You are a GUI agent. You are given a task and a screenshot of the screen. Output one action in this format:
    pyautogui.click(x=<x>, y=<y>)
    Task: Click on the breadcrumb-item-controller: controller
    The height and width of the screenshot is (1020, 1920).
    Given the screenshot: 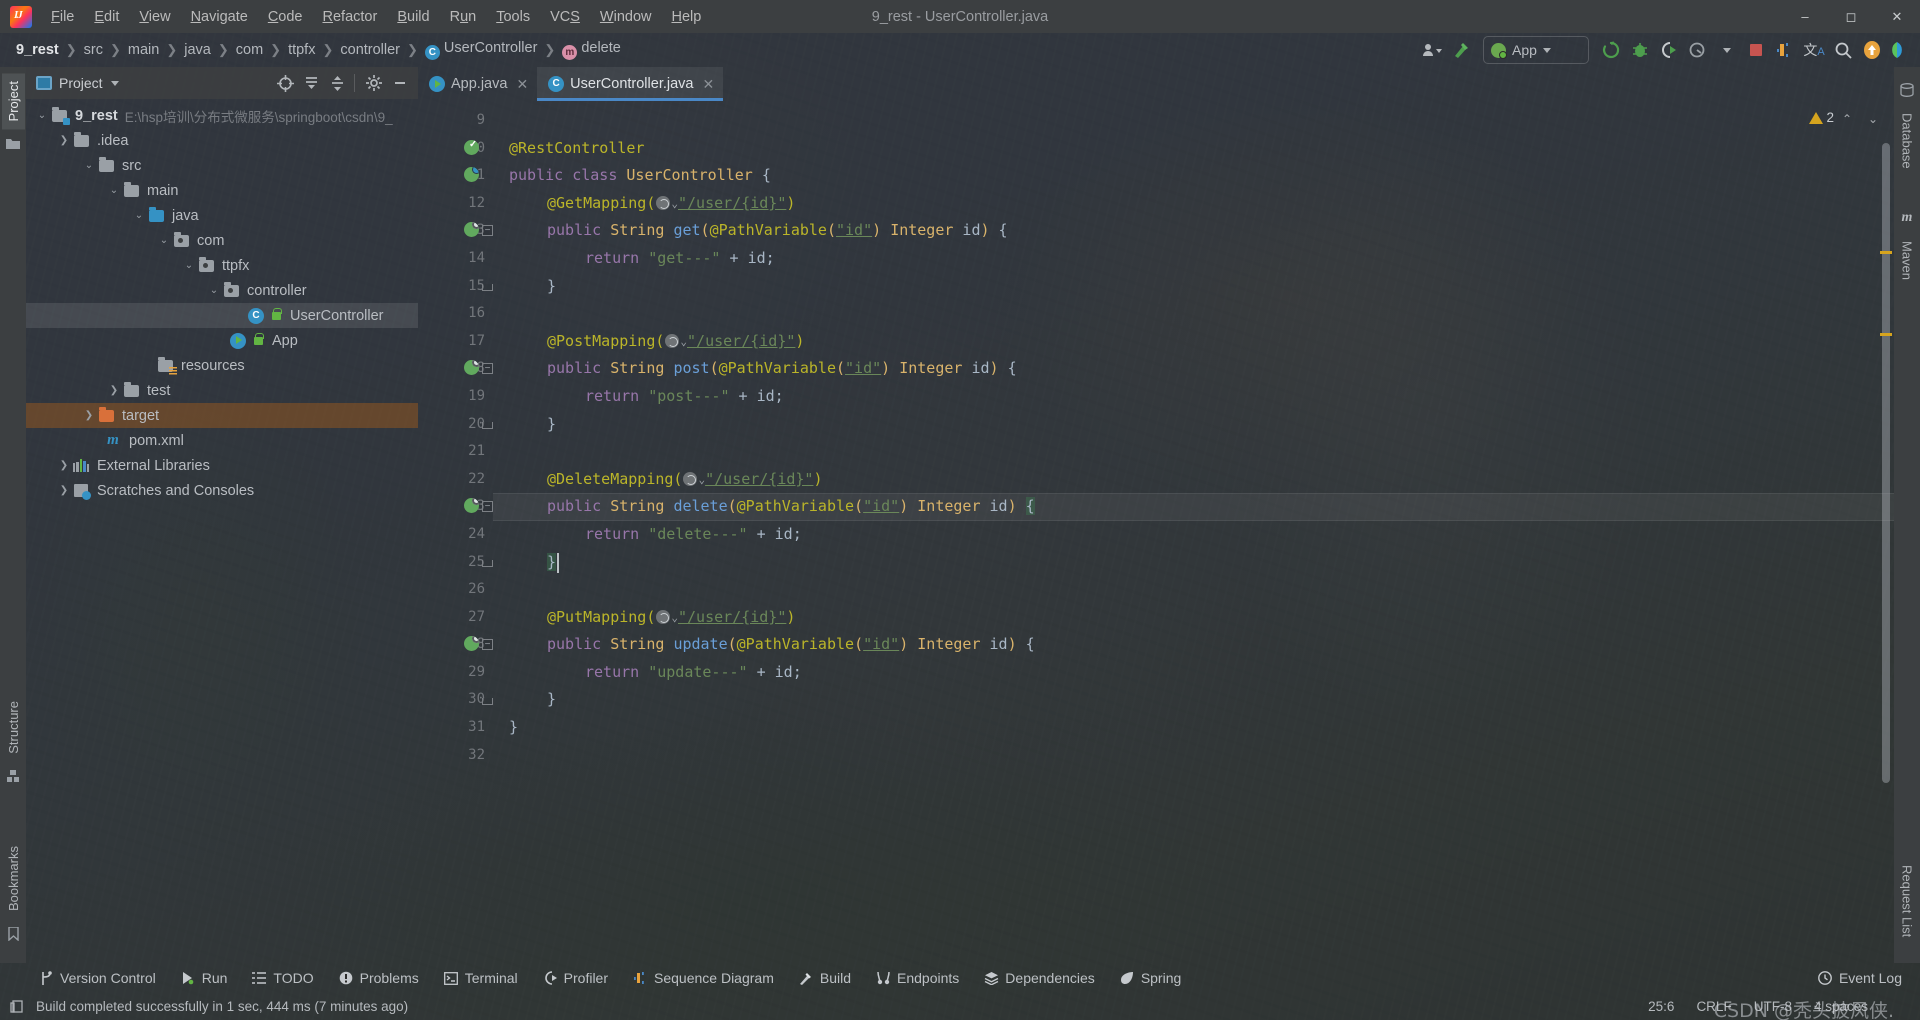 What is the action you would take?
    pyautogui.click(x=370, y=50)
    